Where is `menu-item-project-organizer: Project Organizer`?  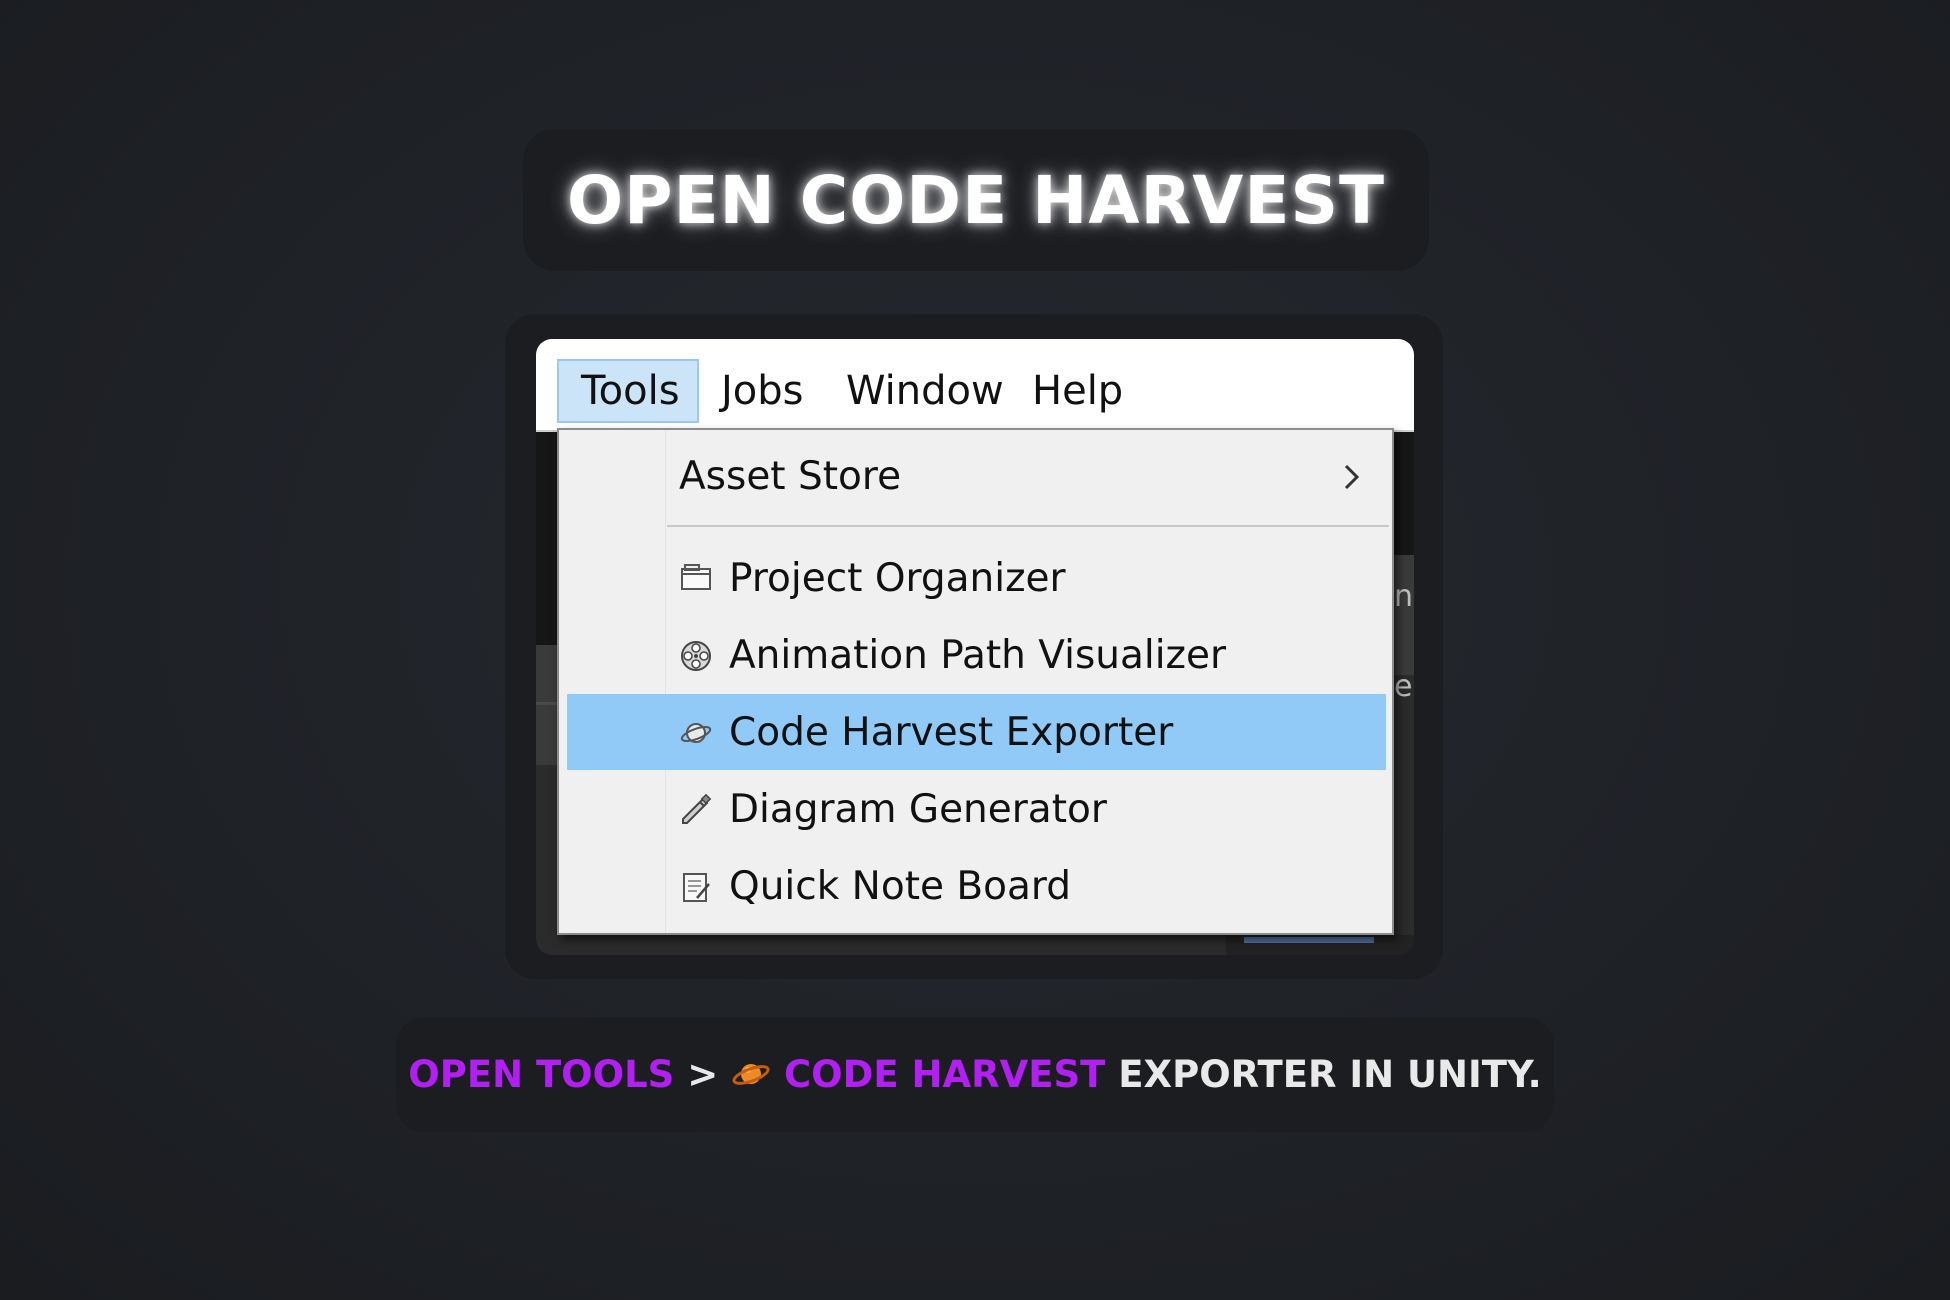 menu-item-project-organizer: Project Organizer is located at coordinates (976, 578).